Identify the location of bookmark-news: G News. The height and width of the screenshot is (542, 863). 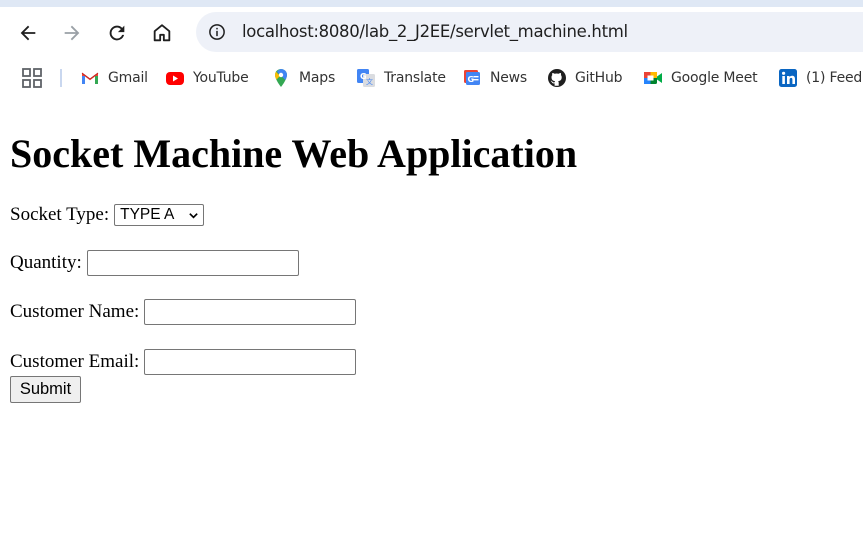
(494, 78).